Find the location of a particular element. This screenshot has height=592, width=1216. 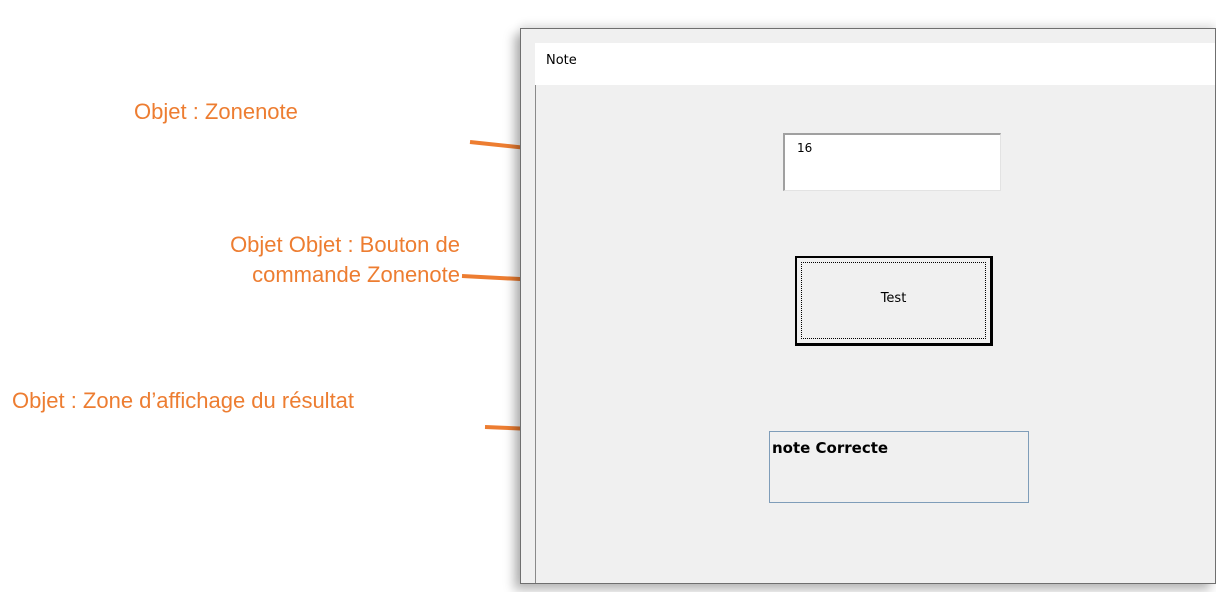

client-border is located at coordinates (535, 334).